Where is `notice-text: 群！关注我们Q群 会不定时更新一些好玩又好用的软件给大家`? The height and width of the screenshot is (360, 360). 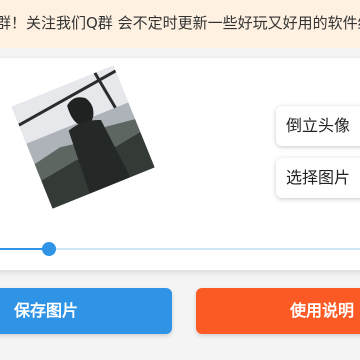
notice-text: 群！关注我们Q群 会不定时更新一些好玩又好用的软件给大家 is located at coordinates (180, 23).